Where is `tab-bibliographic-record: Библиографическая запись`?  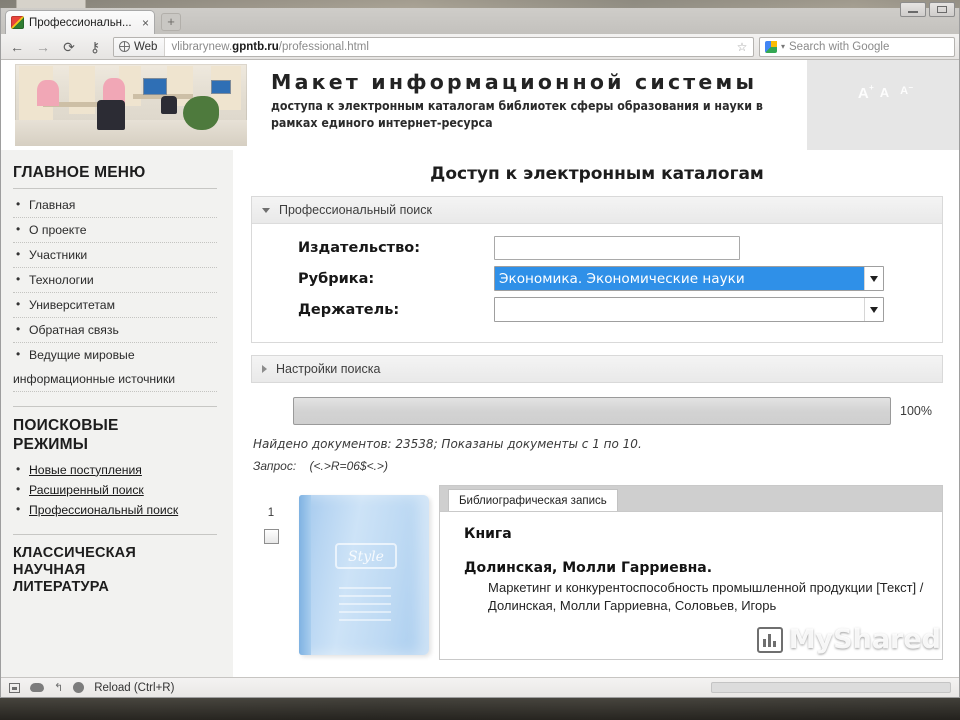 tab-bibliographic-record: Библиографическая запись is located at coordinates (533, 500).